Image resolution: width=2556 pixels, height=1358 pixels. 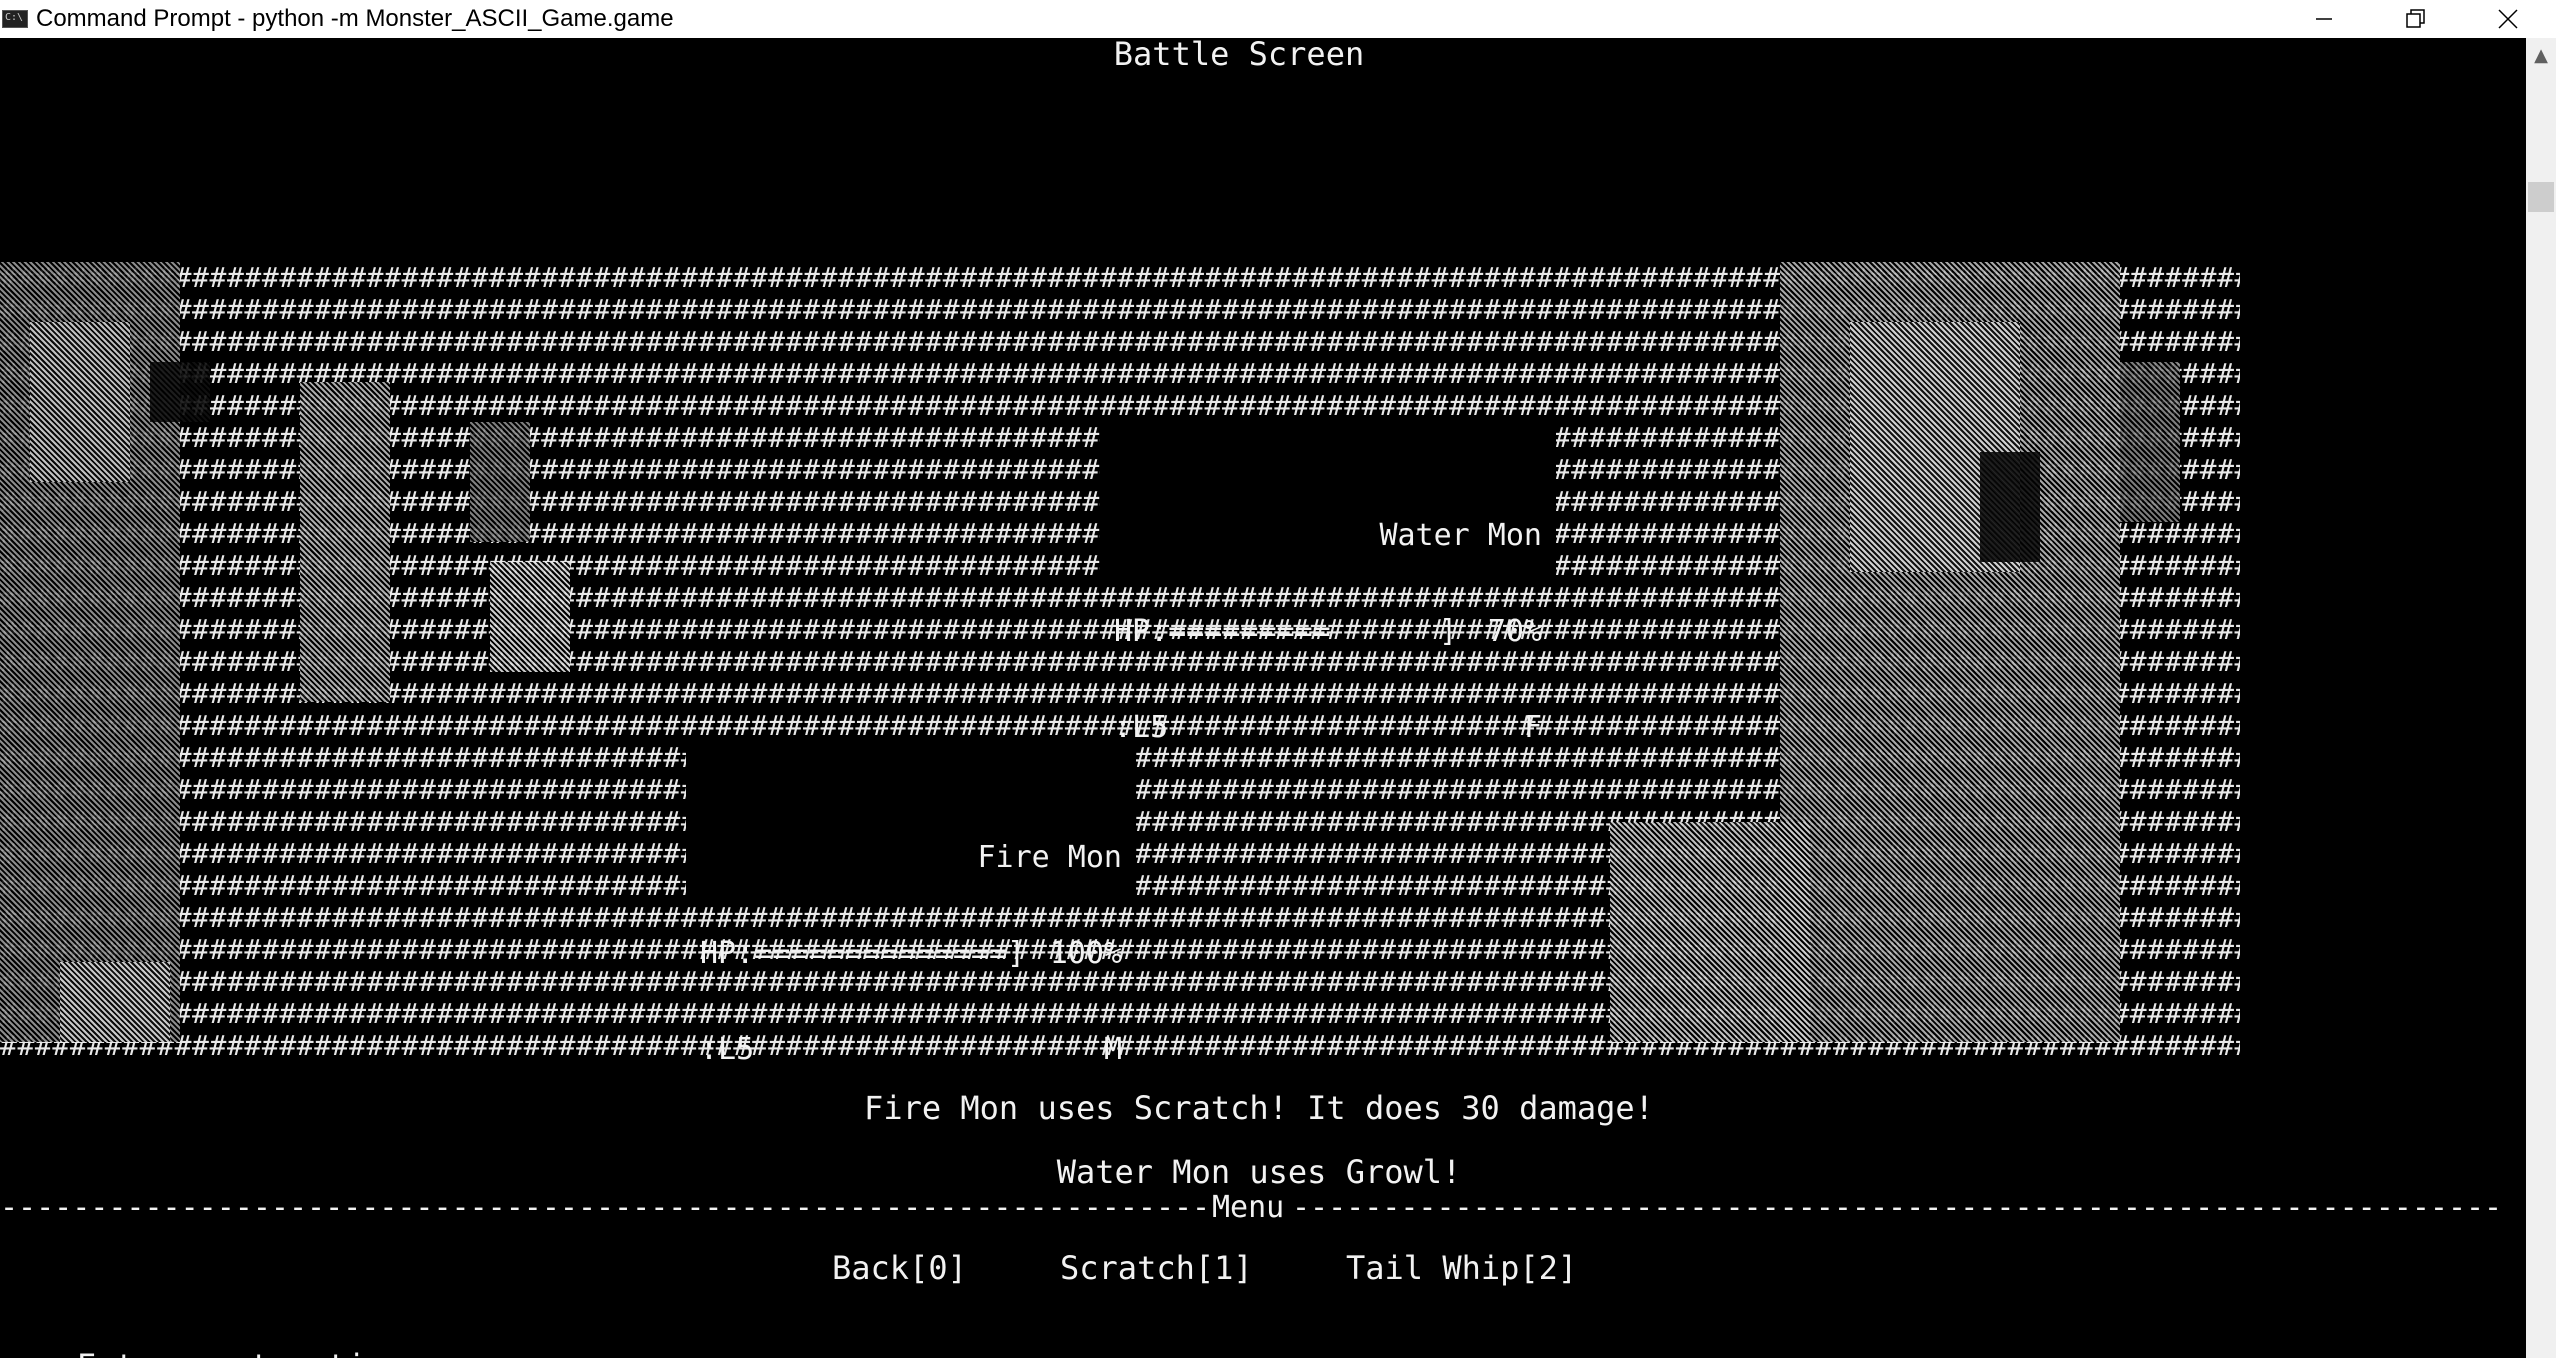 I want to click on scroll-up-arrow-icon: ▲, so click(x=2541, y=56).